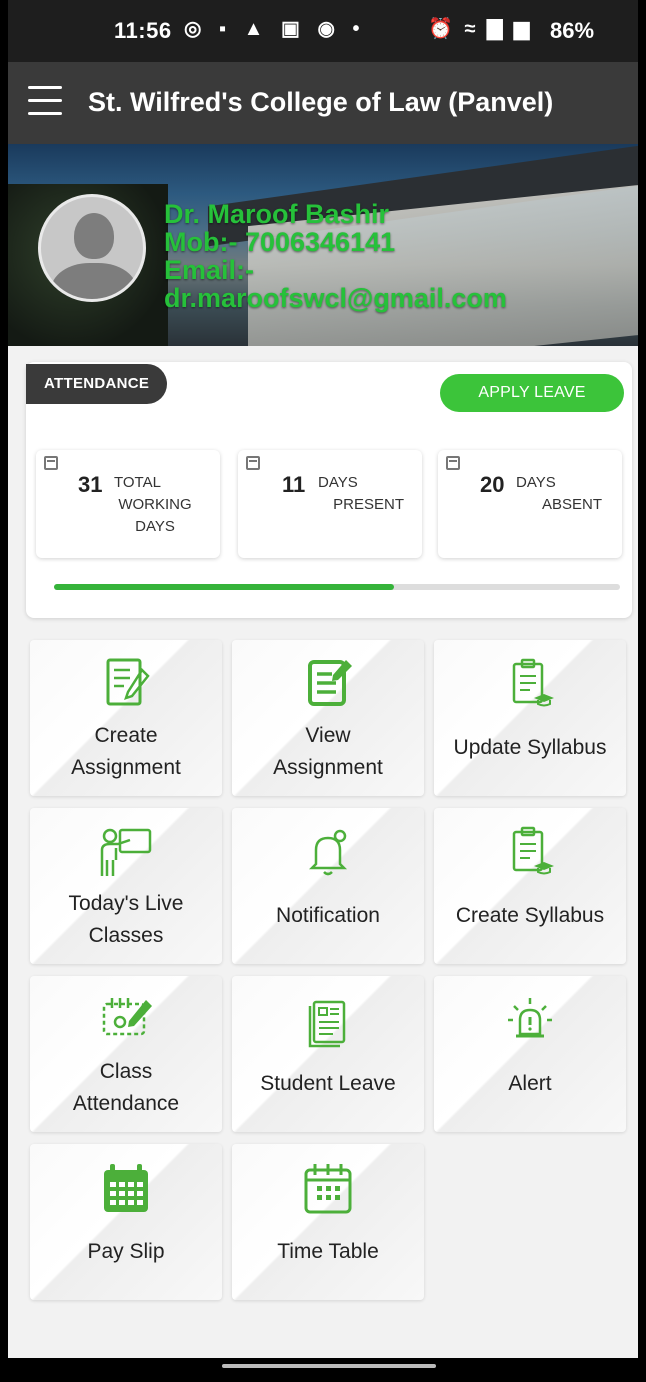 The width and height of the screenshot is (646, 1382). Describe the element at coordinates (94, 281) in the screenshot. I see `avatar-body-icon` at that location.